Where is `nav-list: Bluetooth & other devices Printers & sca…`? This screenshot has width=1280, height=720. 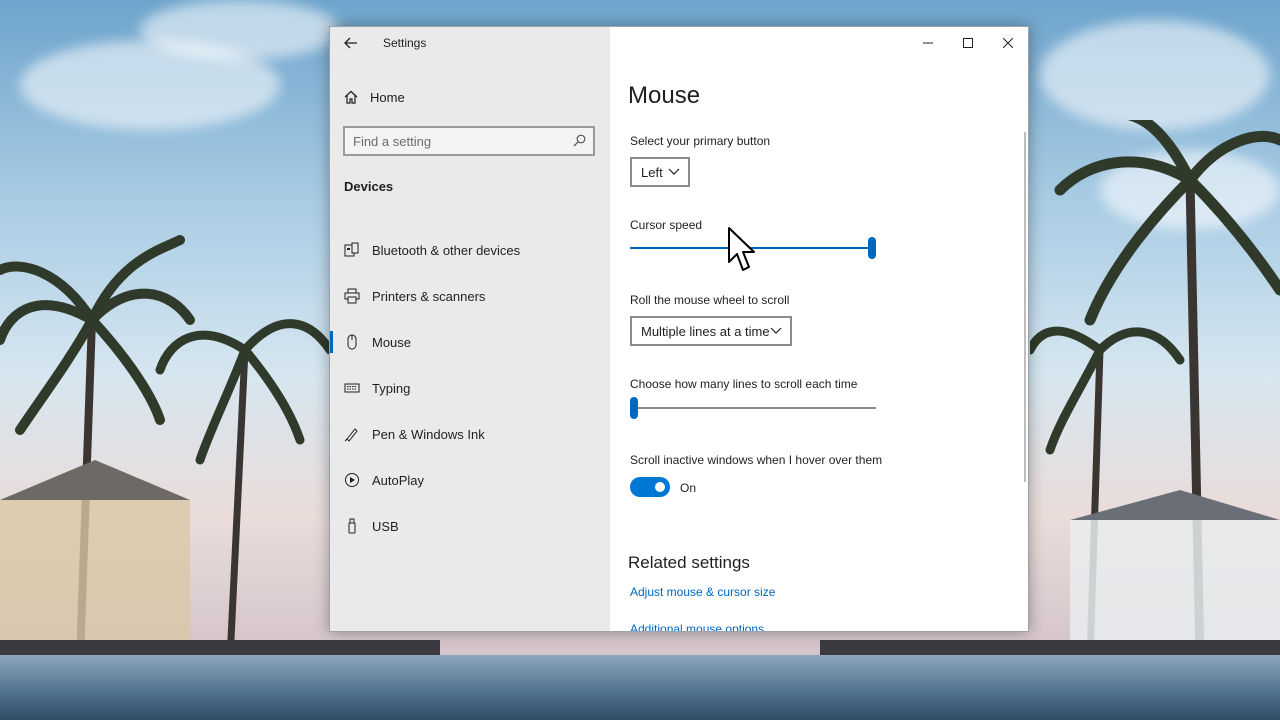 nav-list: Bluetooth & other devices Printers & sca… is located at coordinates (470, 388).